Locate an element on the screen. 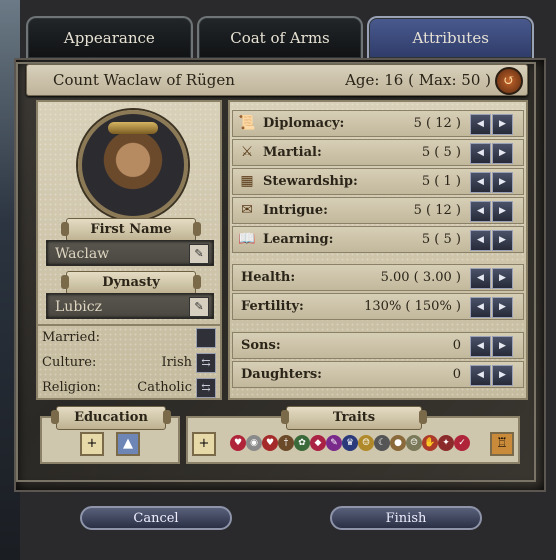  dynasty-field: Lubicz ✎ is located at coordinates (130, 306).